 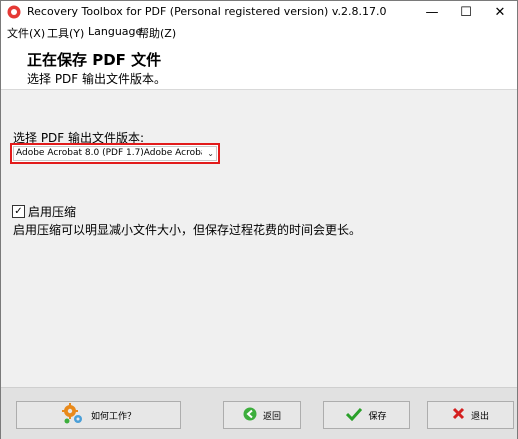 What do you see at coordinates (18, 211) in the screenshot?
I see `compress-checkbox: ✓` at bounding box center [18, 211].